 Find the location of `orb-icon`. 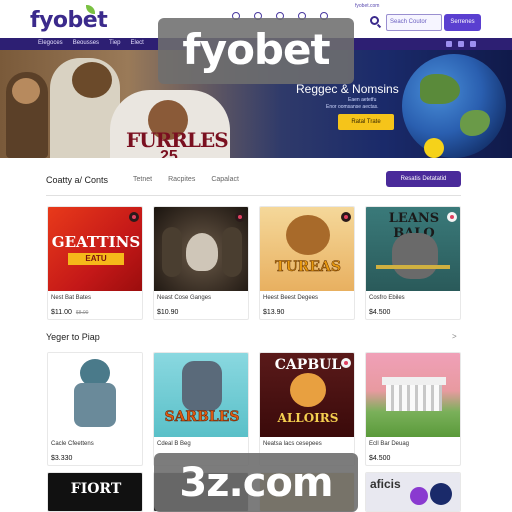

orb-icon is located at coordinates (441, 494).